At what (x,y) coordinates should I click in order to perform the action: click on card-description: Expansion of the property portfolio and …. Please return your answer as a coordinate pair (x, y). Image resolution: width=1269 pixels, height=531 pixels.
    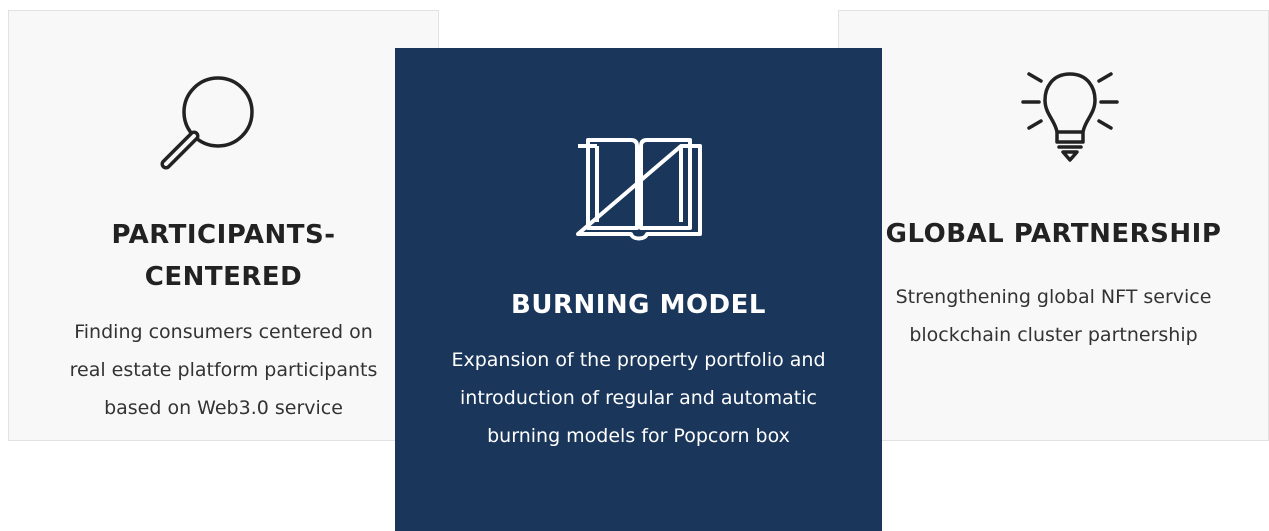
    Looking at the image, I should click on (638, 398).